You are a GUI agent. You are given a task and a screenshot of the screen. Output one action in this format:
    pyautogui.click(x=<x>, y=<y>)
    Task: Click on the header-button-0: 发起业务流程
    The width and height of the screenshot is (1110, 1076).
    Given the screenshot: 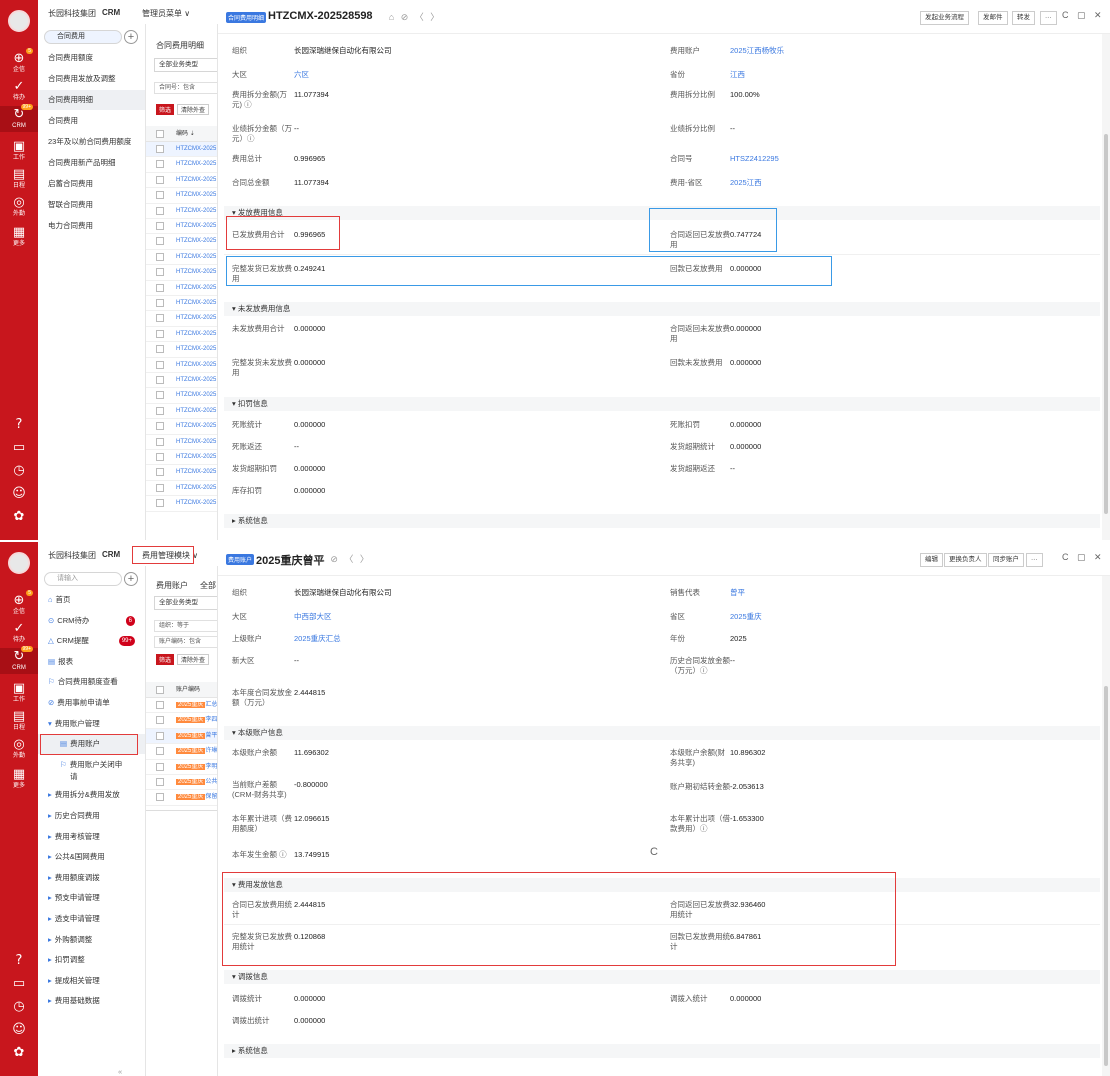 What is the action you would take?
    pyautogui.click(x=944, y=18)
    